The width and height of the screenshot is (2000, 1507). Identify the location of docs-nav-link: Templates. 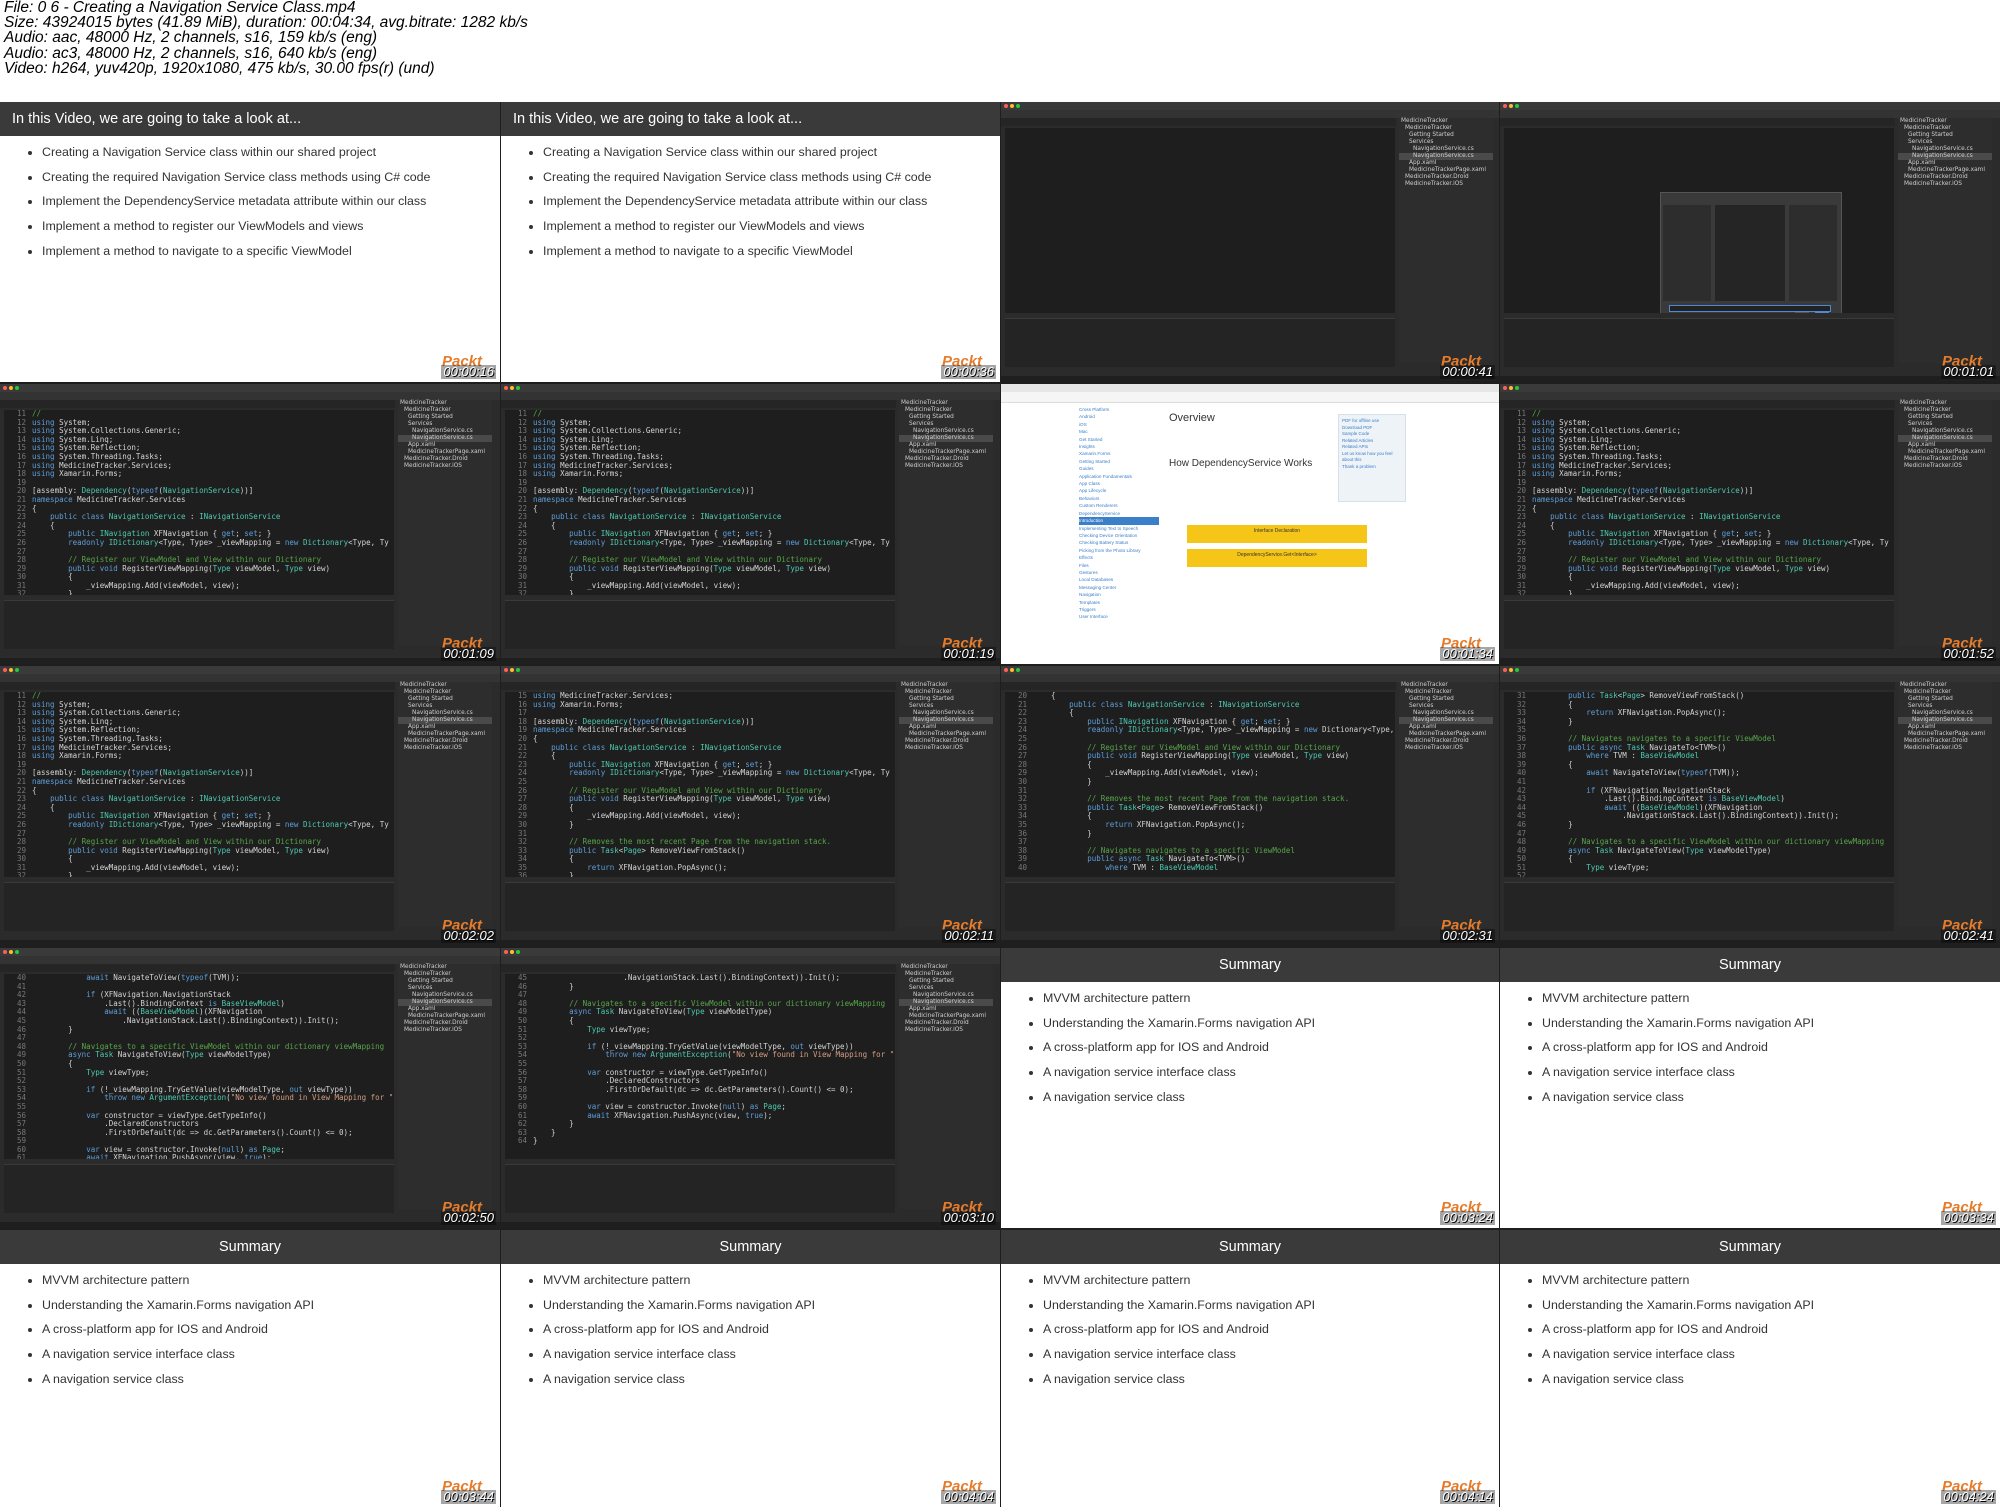
(1119, 602).